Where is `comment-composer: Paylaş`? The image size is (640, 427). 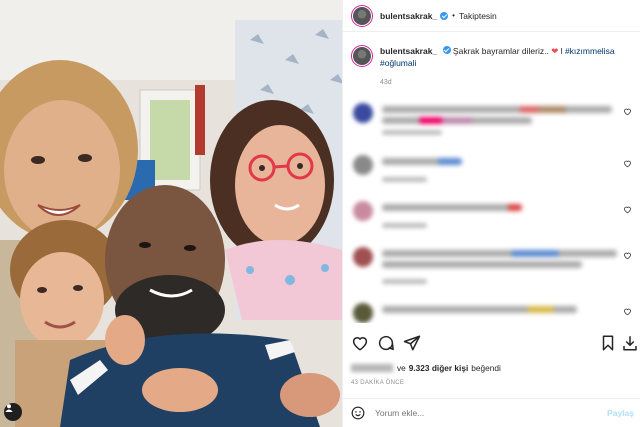
comment-composer: Paylaş is located at coordinates (491, 412).